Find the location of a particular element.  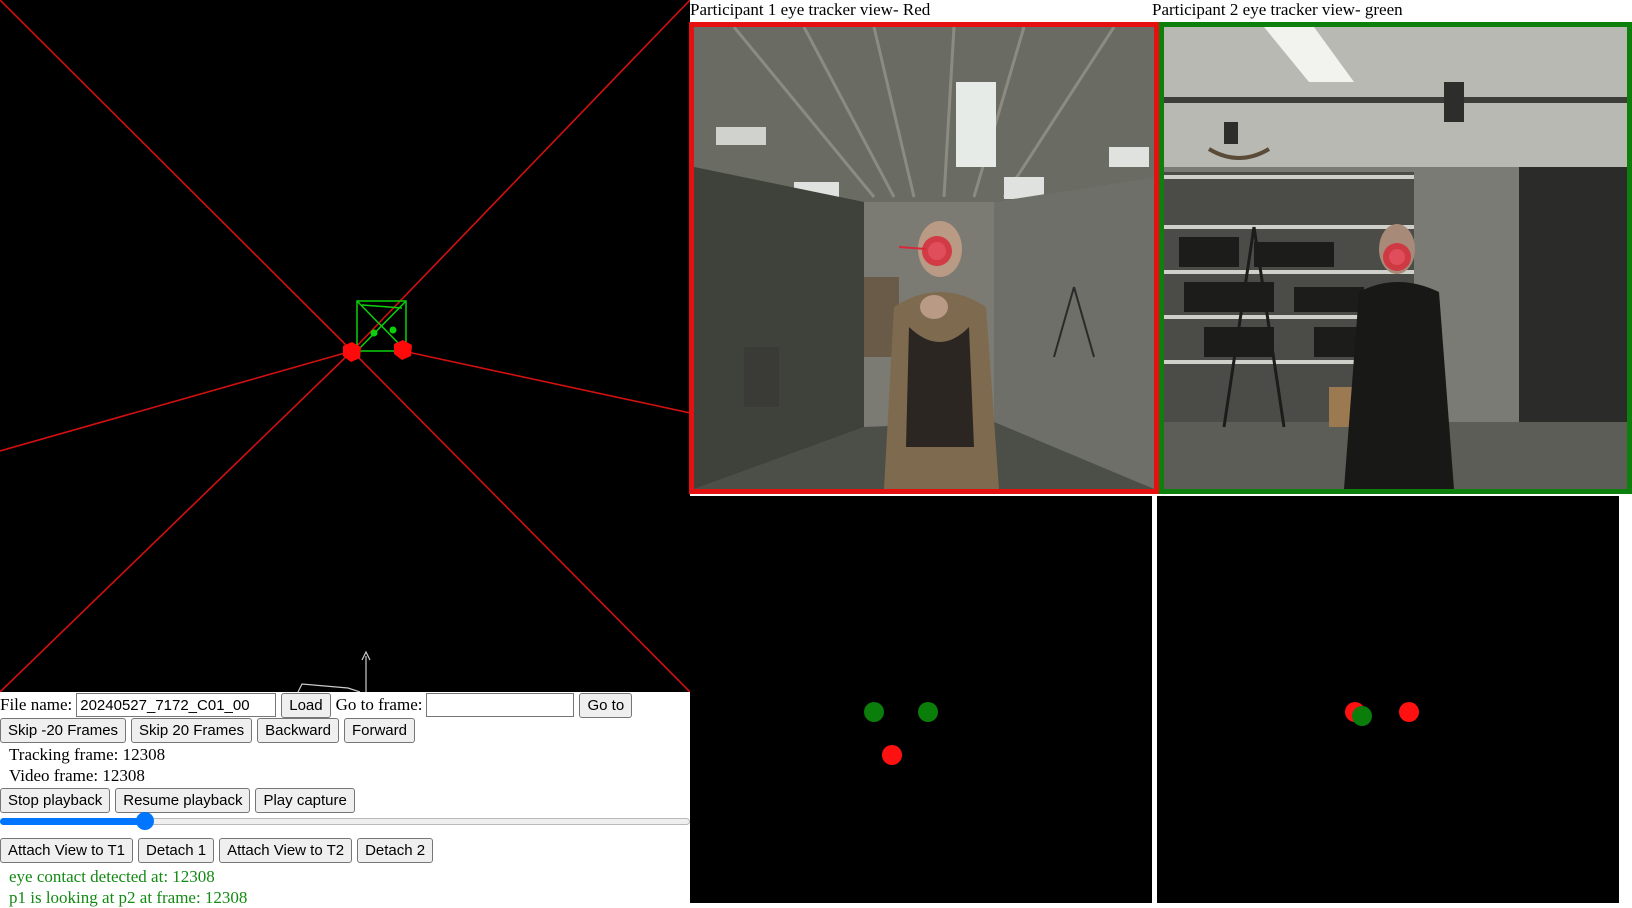

file-name-label: File name: is located at coordinates (36, 704).